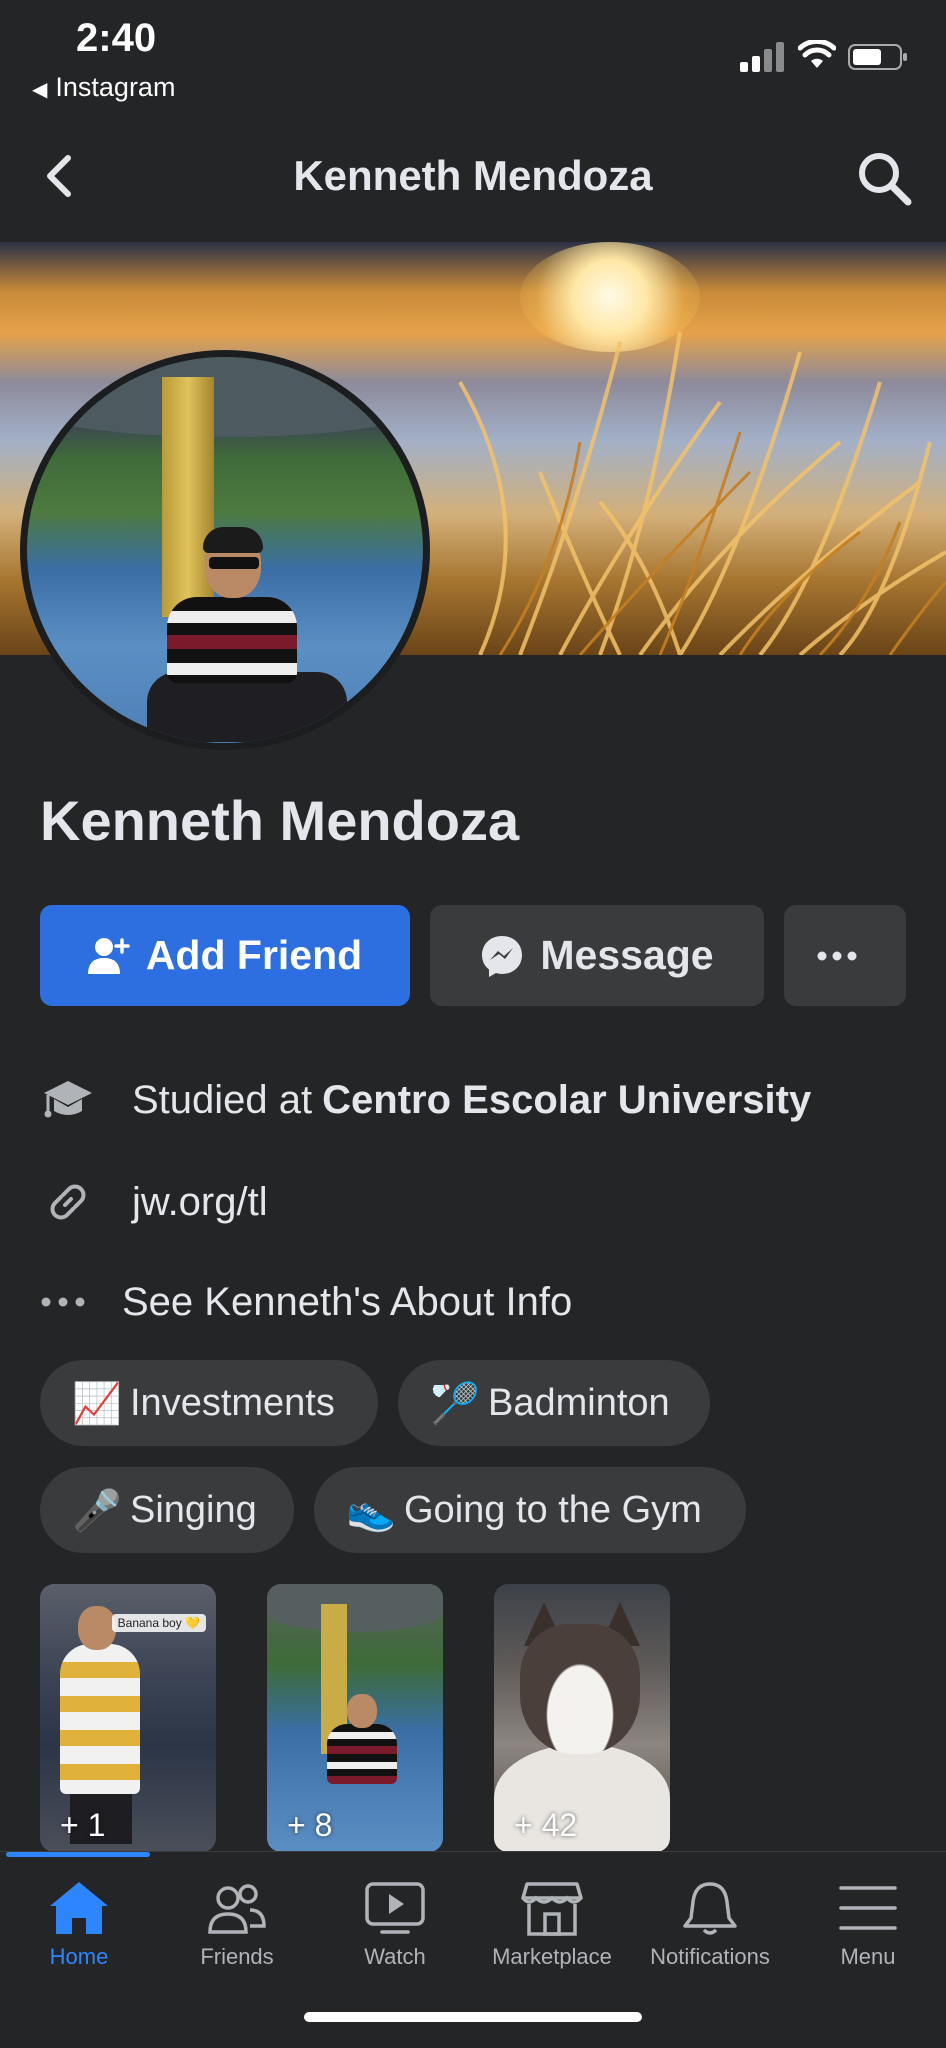 The width and height of the screenshot is (946, 2048). Describe the element at coordinates (193, 1509) in the screenshot. I see `hobby-label: Singing` at that location.